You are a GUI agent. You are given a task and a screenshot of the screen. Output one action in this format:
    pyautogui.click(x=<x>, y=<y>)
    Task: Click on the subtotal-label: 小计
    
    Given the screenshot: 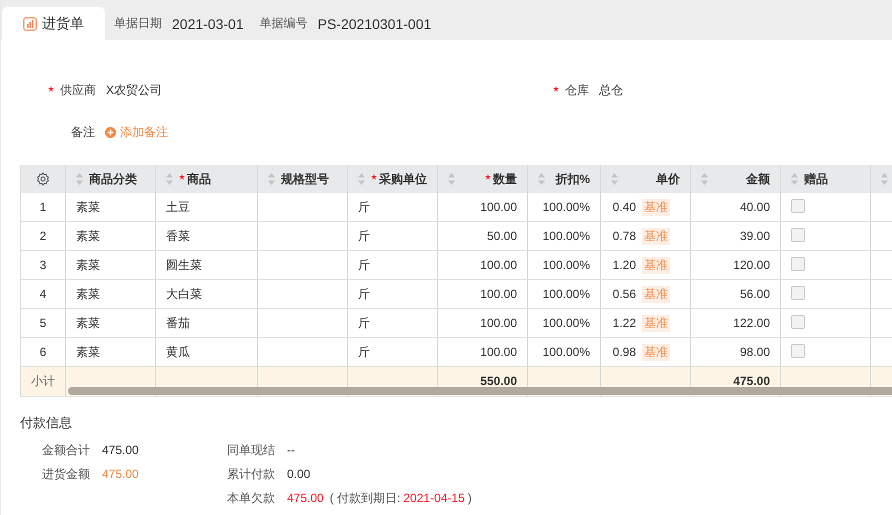 What is the action you would take?
    pyautogui.click(x=43, y=381)
    